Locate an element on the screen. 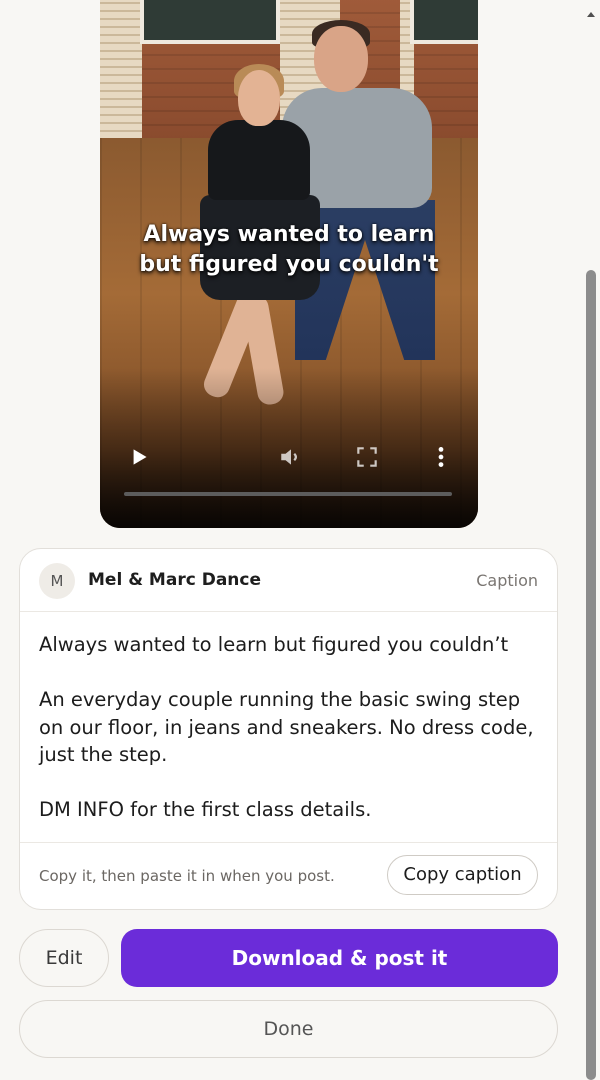 The height and width of the screenshot is (1080, 600). play-icon is located at coordinates (139, 457).